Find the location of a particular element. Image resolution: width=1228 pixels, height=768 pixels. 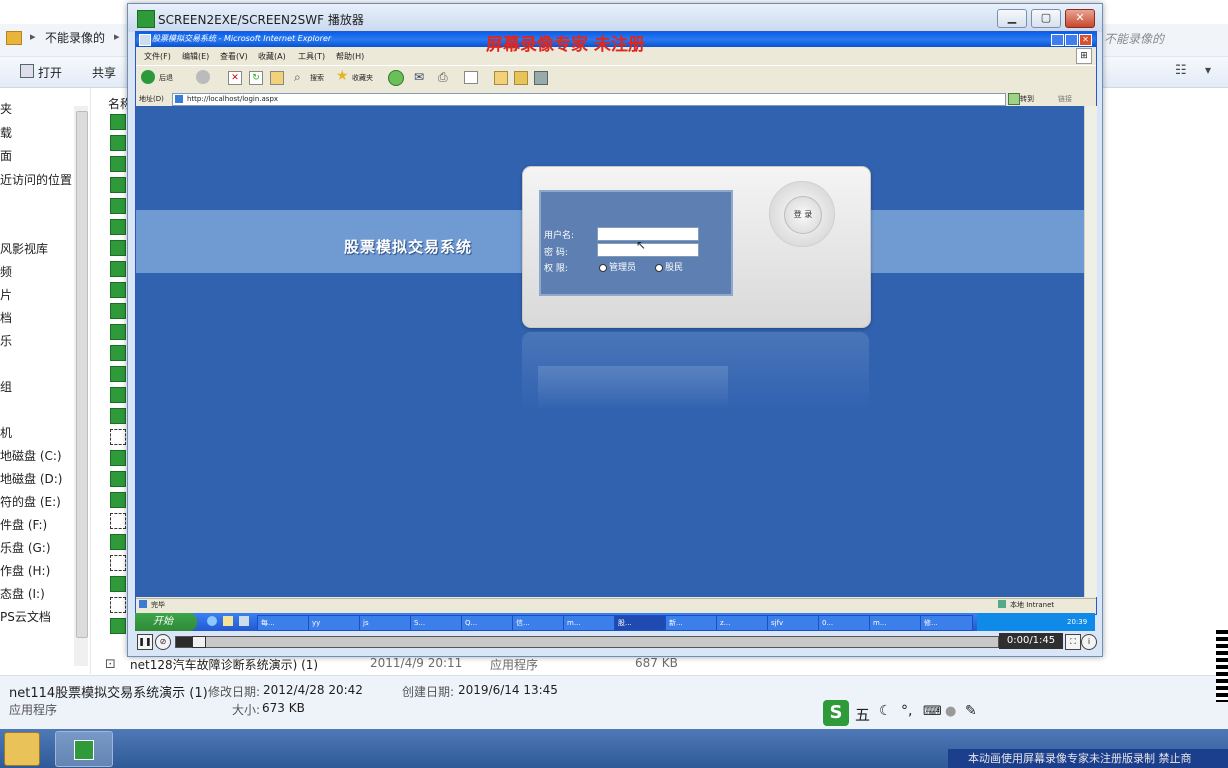

print-icon: ⎙ is located at coordinates (443, 77).